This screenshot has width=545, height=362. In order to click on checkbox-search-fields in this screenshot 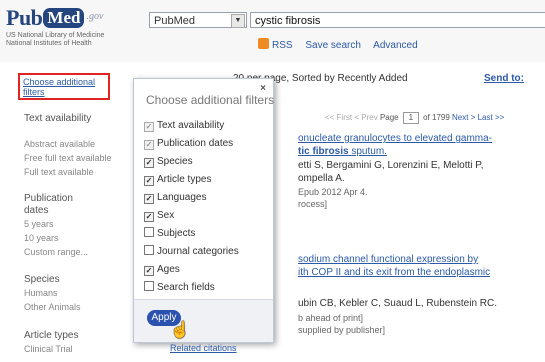, I will do `click(149, 286)`.